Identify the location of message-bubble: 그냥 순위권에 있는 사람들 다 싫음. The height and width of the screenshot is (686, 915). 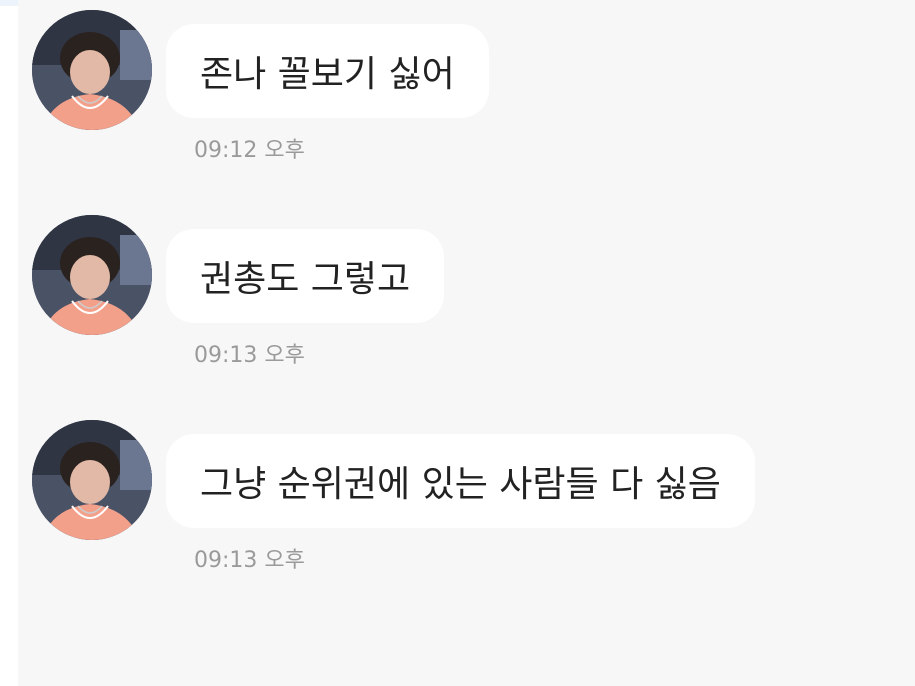
(460, 481).